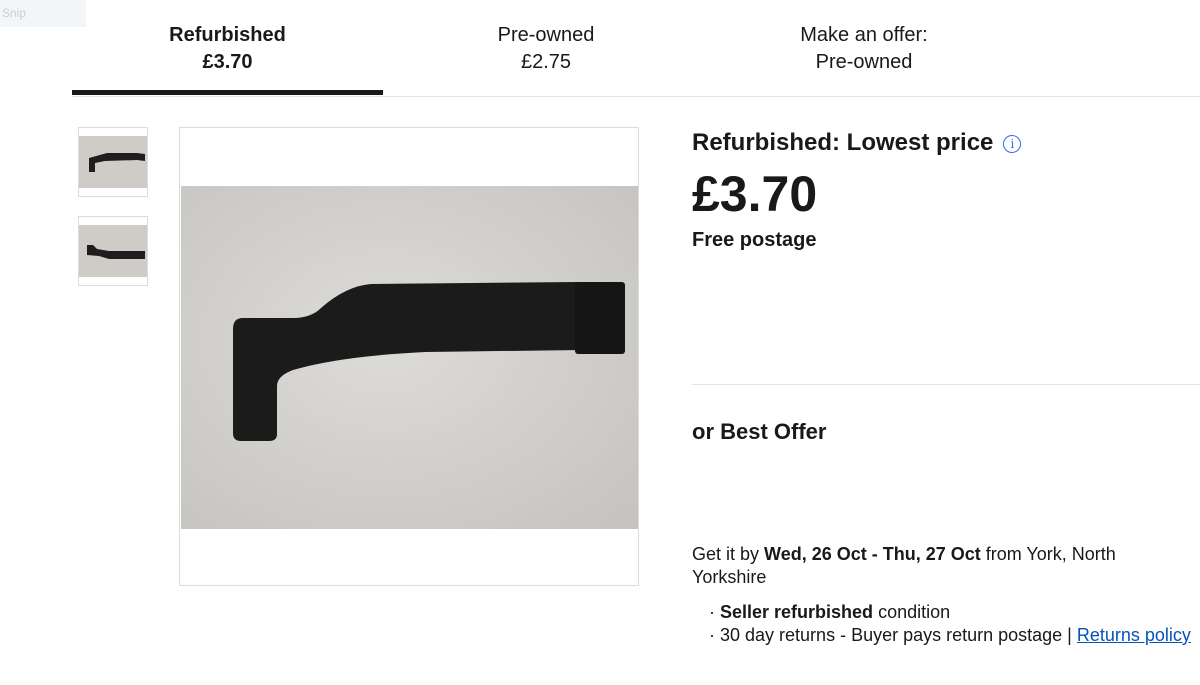 This screenshot has width=1200, height=685. What do you see at coordinates (227, 62) in the screenshot?
I see `tab-refurbished-price: £3.70` at bounding box center [227, 62].